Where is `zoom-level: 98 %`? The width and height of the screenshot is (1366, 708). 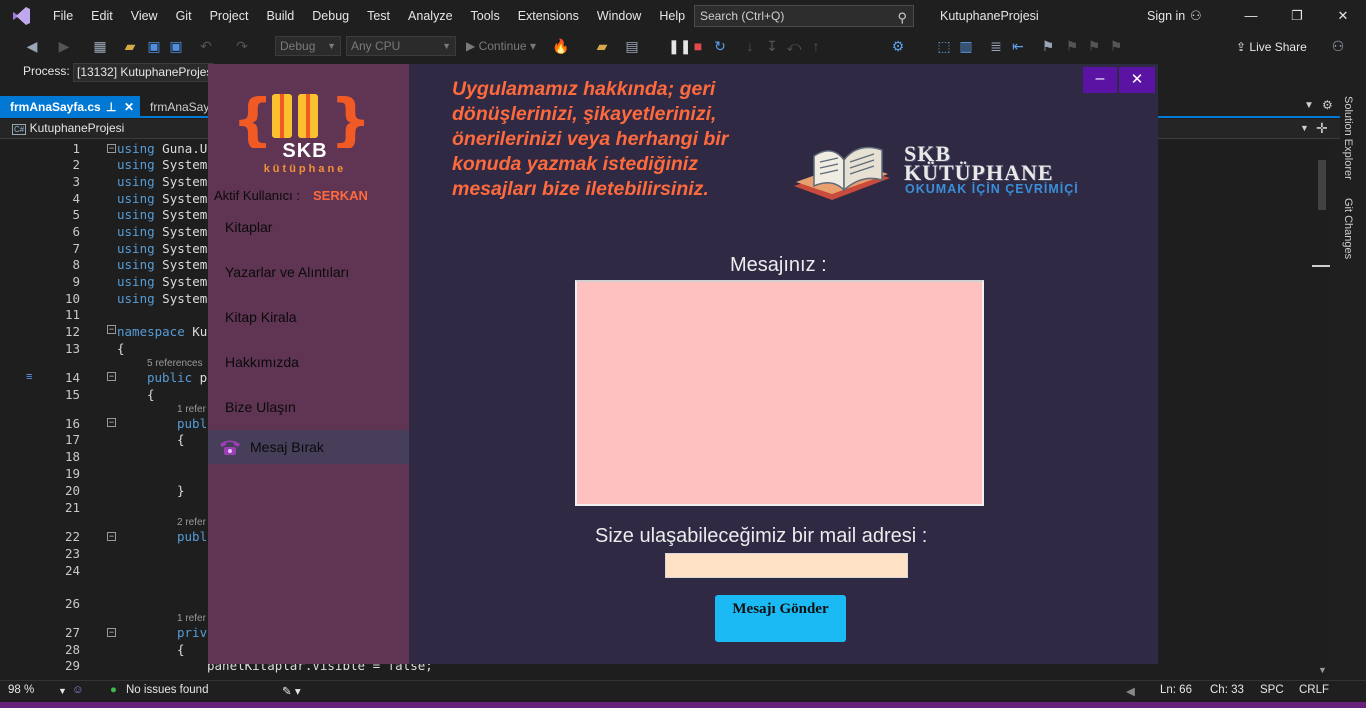
zoom-level: 98 % is located at coordinates (21, 690).